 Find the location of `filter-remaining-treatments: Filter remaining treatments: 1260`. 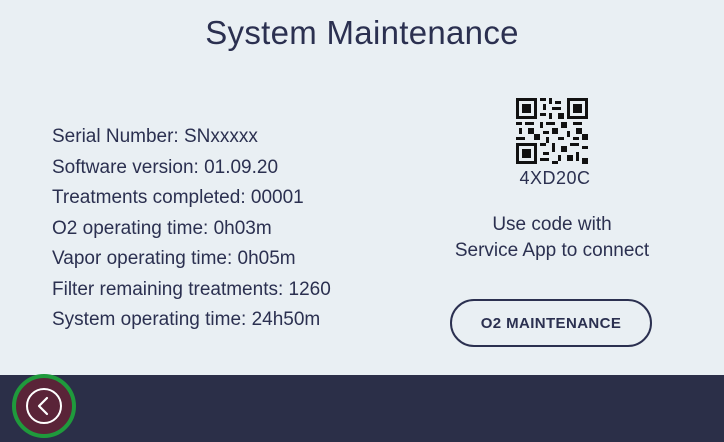

filter-remaining-treatments: Filter remaining treatments: 1260 is located at coordinates (191, 289).